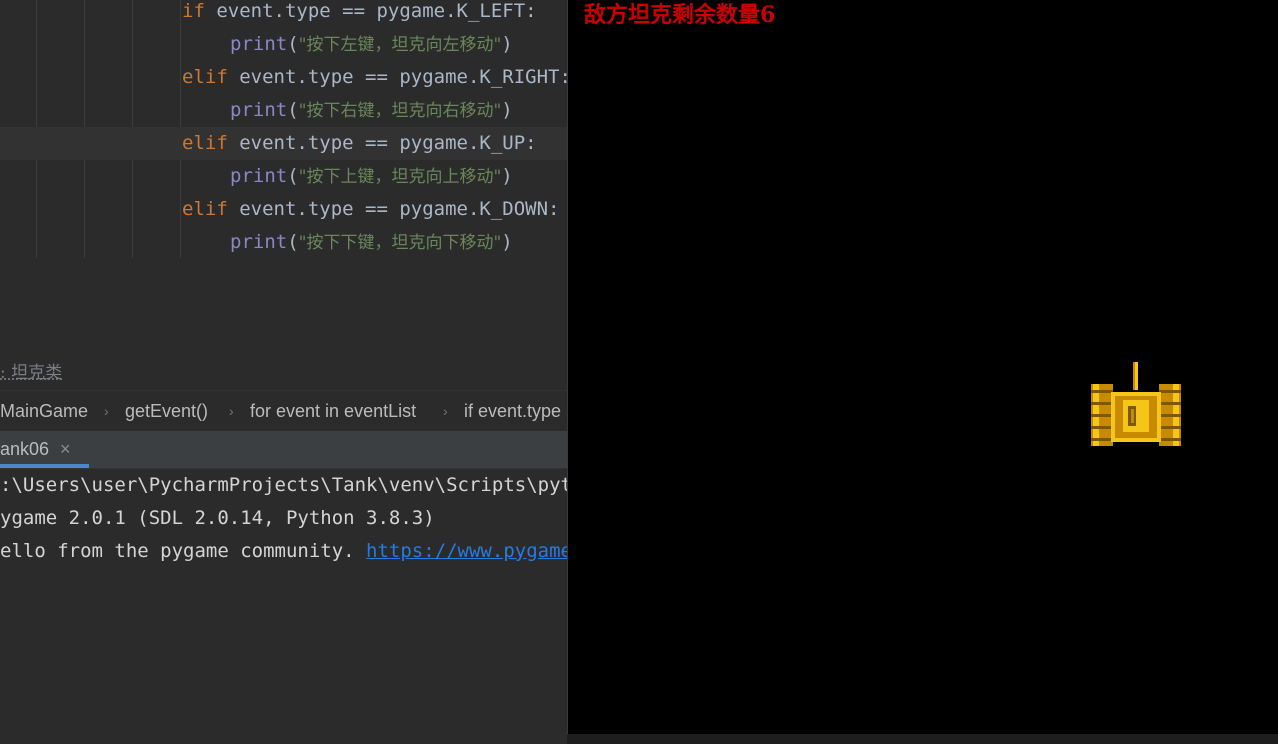 This screenshot has height=744, width=1278. Describe the element at coordinates (44, 466) in the screenshot. I see `active-tab-indicator` at that location.